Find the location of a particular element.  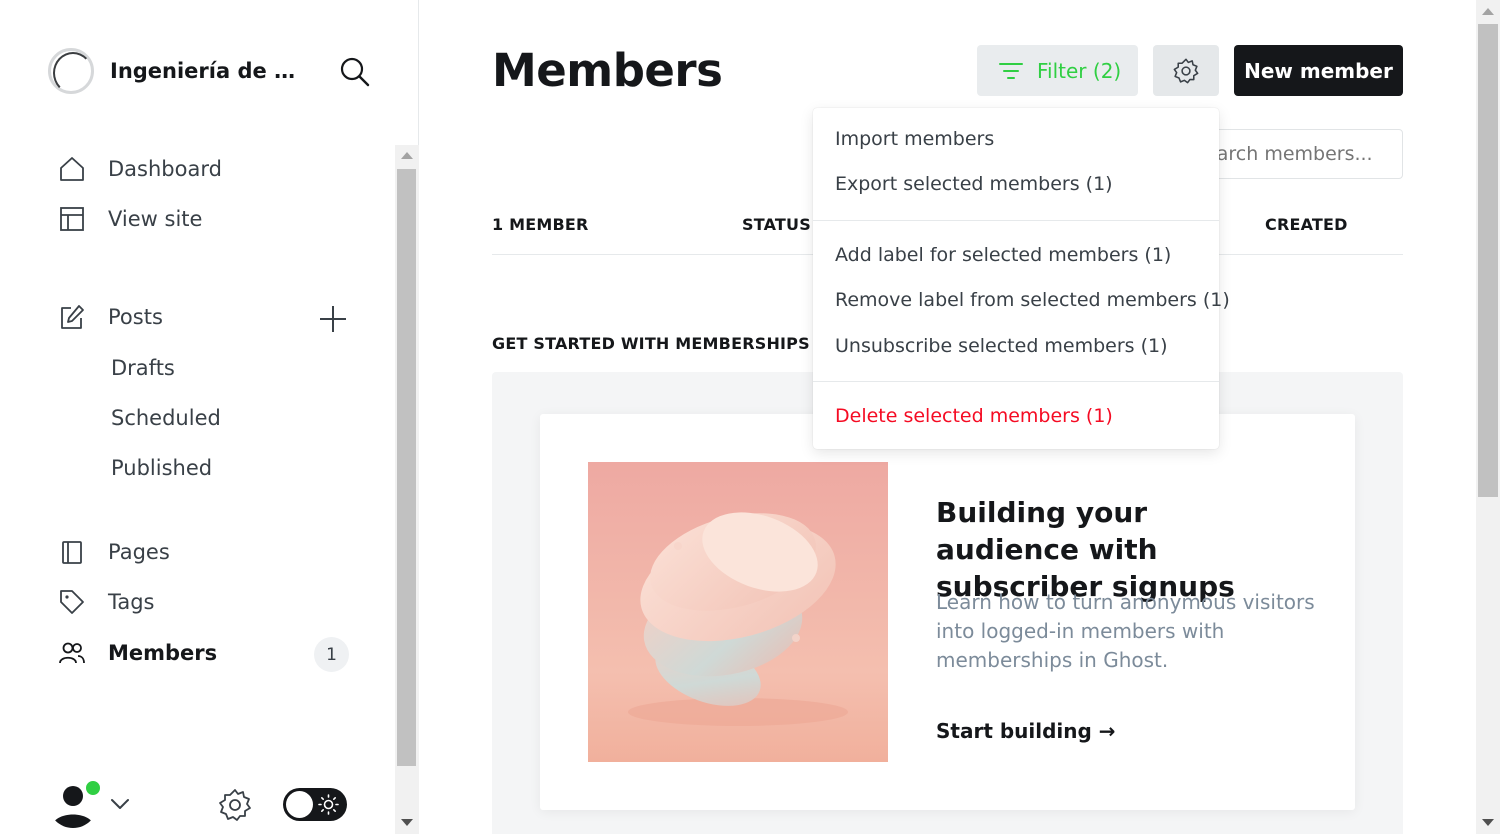

sidebar-item-scheduled: Scheduled is located at coordinates (166, 418).